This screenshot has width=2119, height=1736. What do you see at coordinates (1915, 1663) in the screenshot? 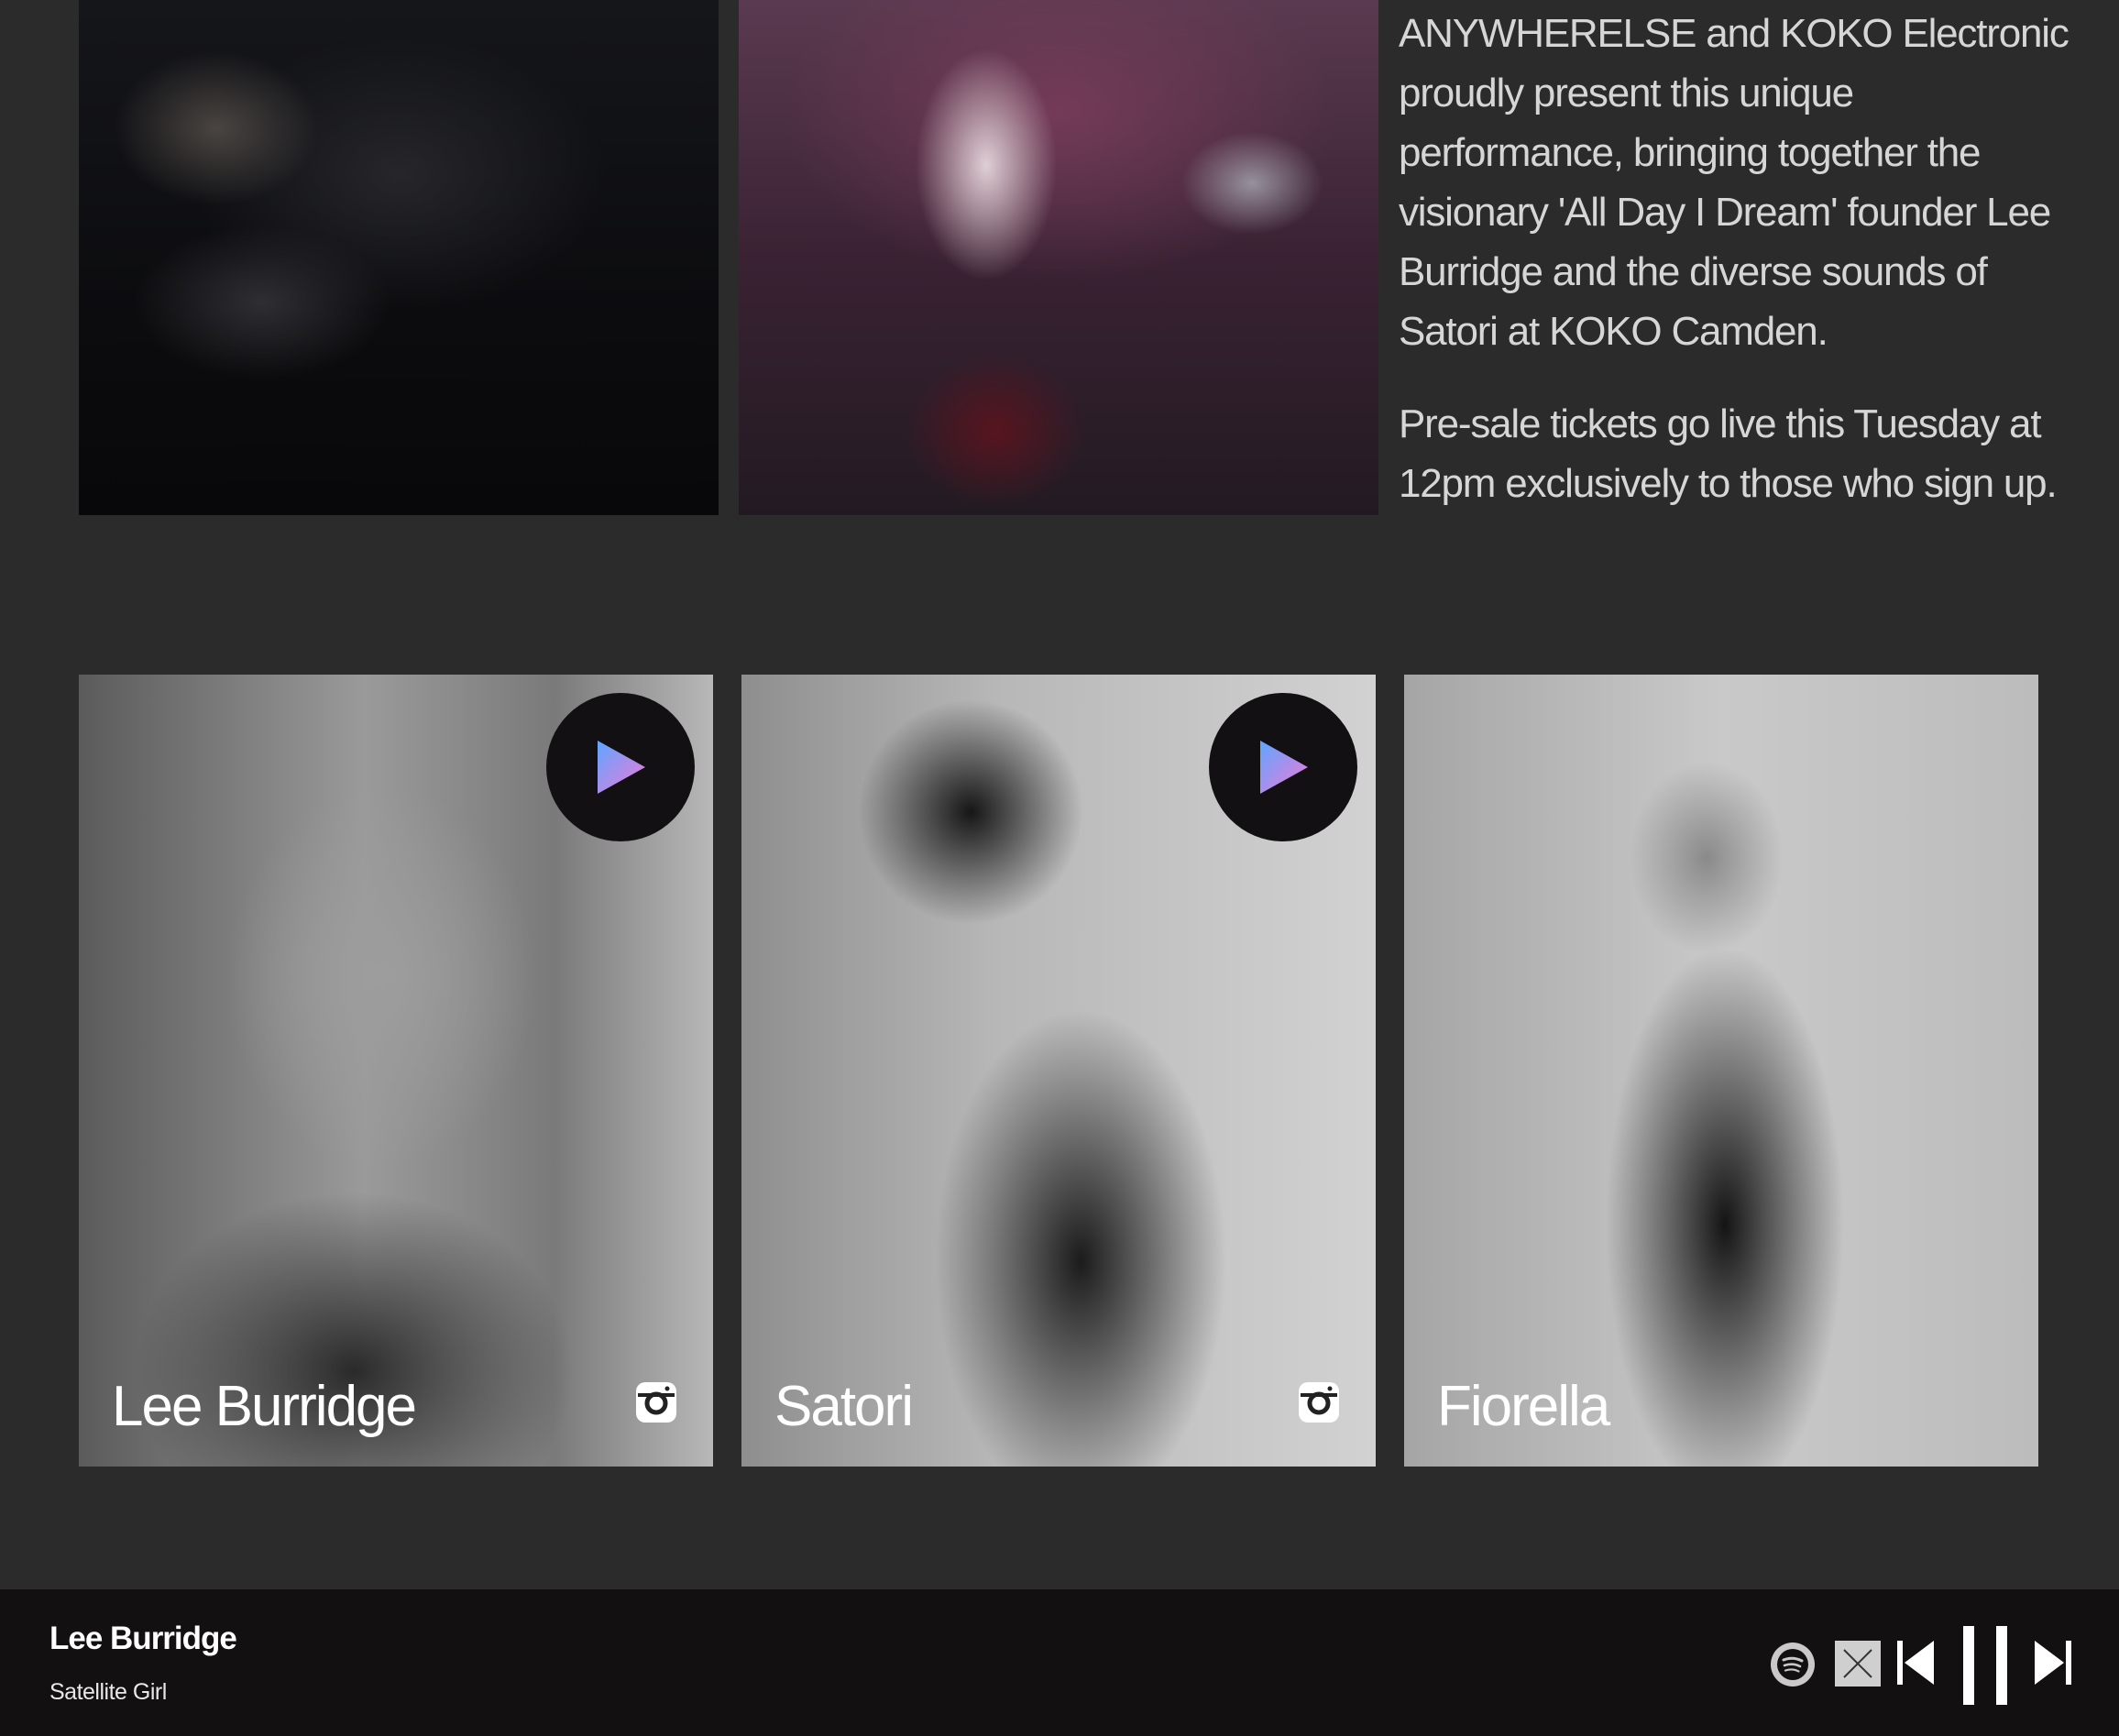
I see `previous-icon` at bounding box center [1915, 1663].